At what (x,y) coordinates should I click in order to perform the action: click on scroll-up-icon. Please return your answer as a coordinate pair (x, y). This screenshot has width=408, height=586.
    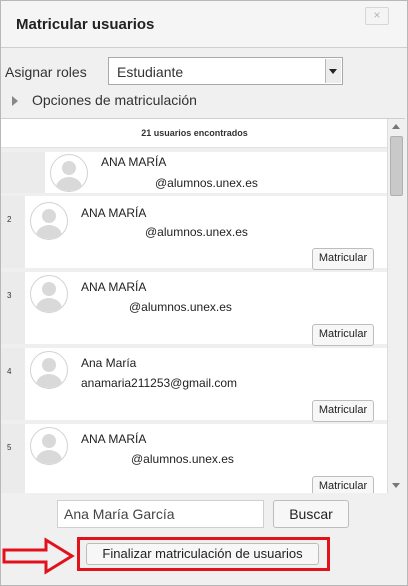
    Looking at the image, I should click on (396, 126).